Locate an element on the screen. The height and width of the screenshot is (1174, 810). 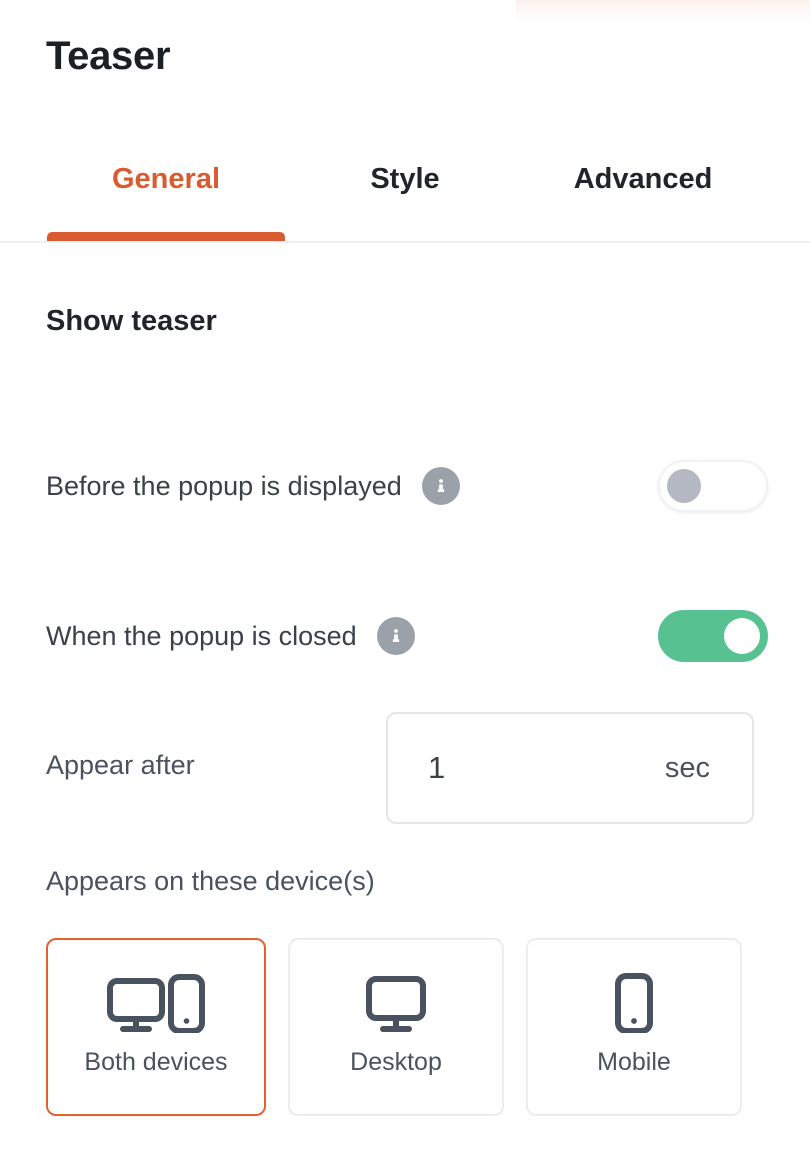
appear-after-unit: sec is located at coordinates (687, 768).